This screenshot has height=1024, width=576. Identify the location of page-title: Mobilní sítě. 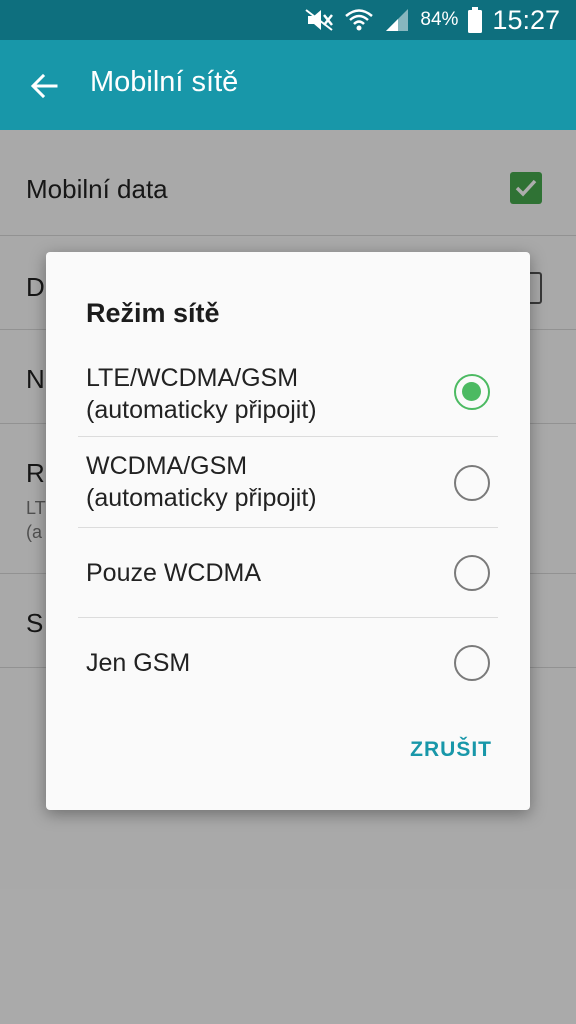
(164, 82).